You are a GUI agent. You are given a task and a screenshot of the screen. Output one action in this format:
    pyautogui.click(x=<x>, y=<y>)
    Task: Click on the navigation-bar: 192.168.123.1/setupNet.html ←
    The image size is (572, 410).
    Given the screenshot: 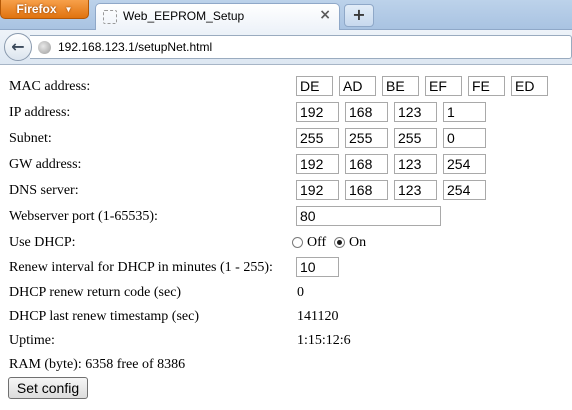 What is the action you would take?
    pyautogui.click(x=286, y=47)
    